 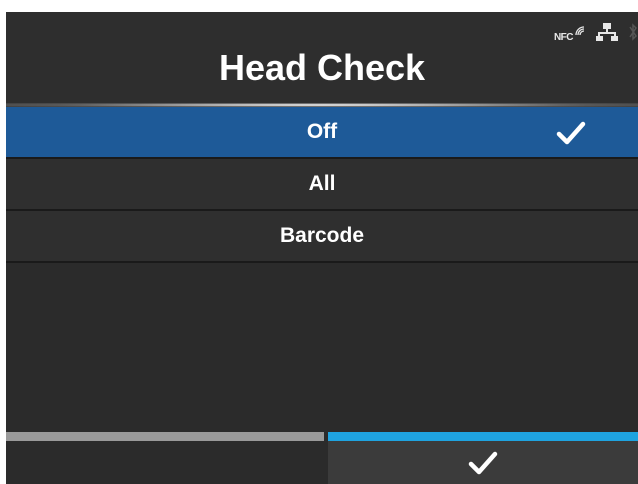 I want to click on nfc-icon: NFC, so click(x=570, y=34).